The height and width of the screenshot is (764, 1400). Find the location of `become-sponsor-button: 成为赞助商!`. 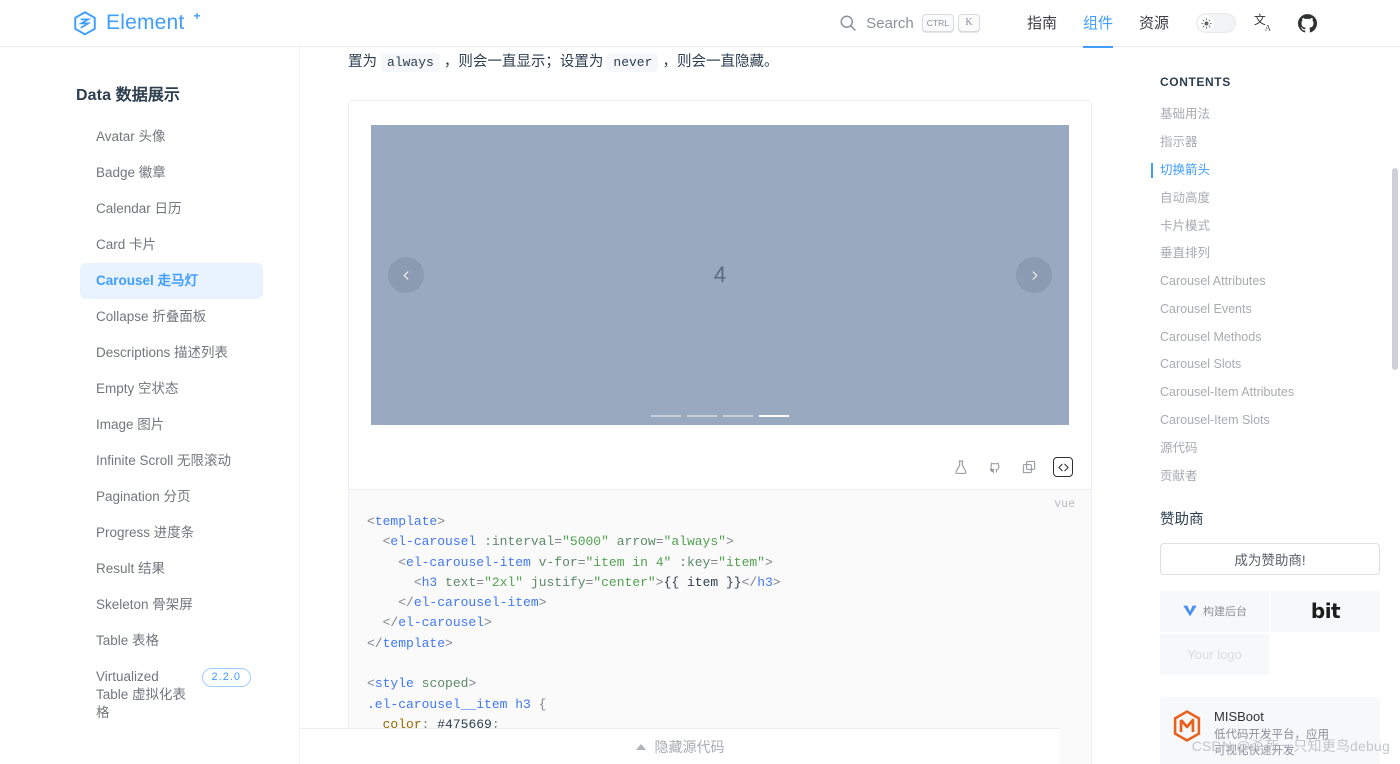

become-sponsor-button: 成为赞助商! is located at coordinates (1270, 558).